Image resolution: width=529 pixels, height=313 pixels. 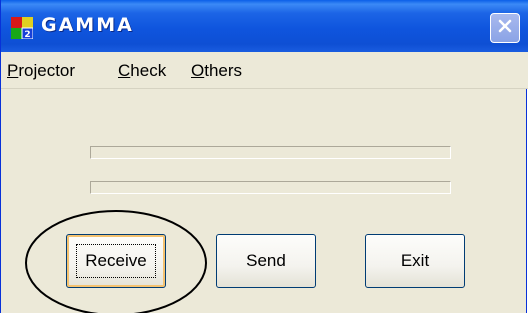 I want to click on receive-button-label: Receive, so click(x=116, y=261).